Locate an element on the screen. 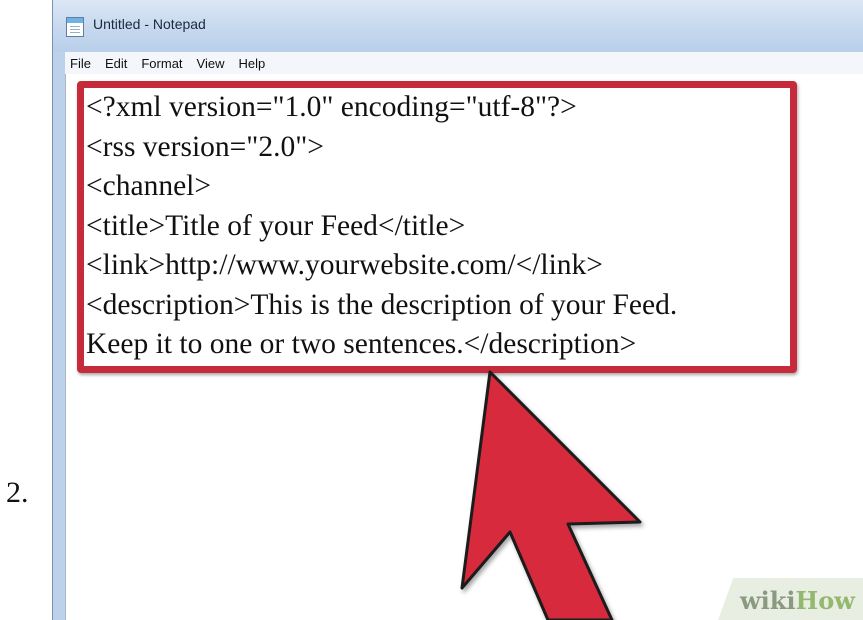  pointer-arrow-icon is located at coordinates (551, 495).